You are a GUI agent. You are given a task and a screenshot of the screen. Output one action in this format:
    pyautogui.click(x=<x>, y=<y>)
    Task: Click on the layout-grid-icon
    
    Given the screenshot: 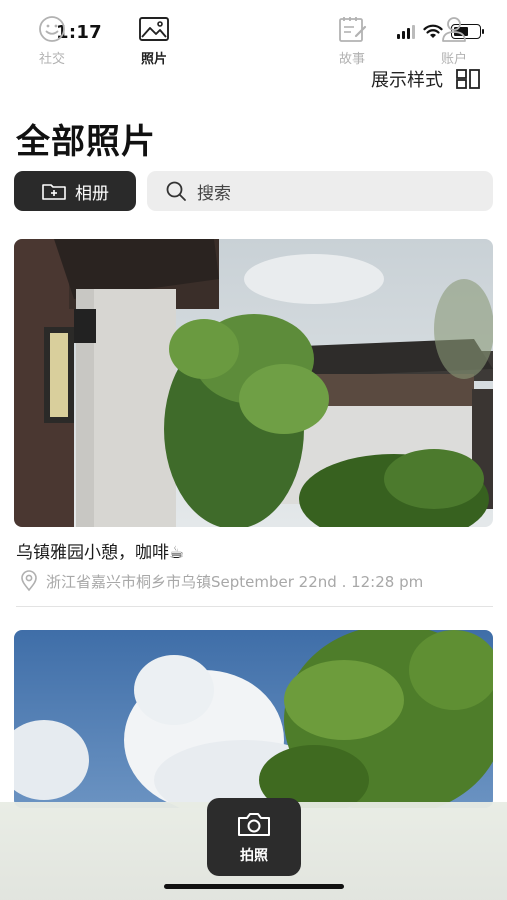 What is the action you would take?
    pyautogui.click(x=468, y=79)
    